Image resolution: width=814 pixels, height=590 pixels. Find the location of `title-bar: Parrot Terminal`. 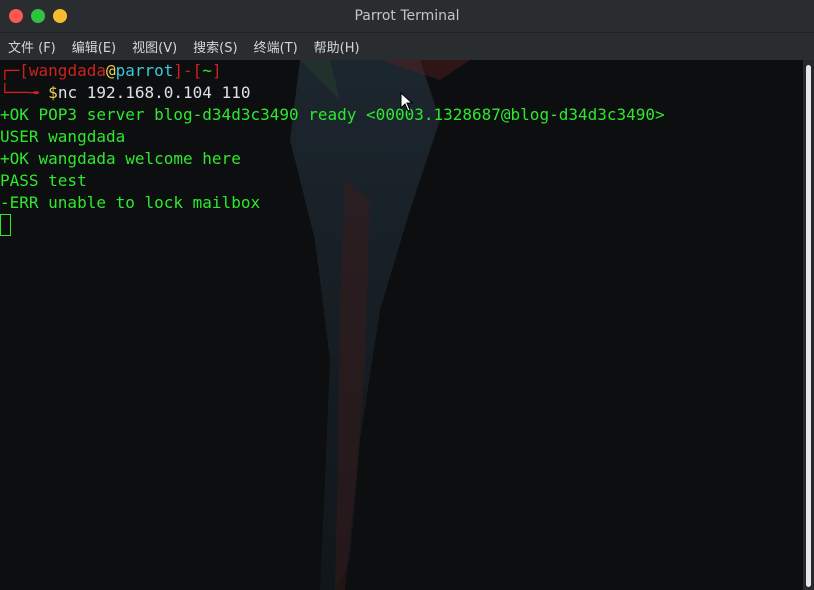

title-bar: Parrot Terminal is located at coordinates (407, 16).